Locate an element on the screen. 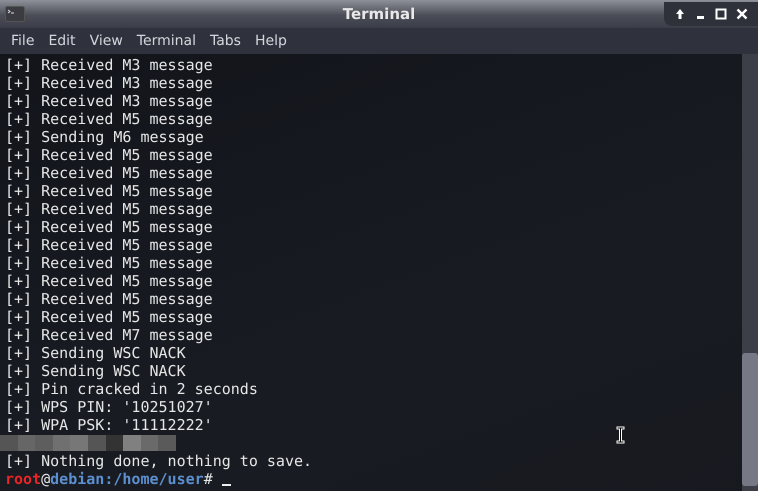 The width and height of the screenshot is (758, 491). arrow-up-icon is located at coordinates (680, 14).